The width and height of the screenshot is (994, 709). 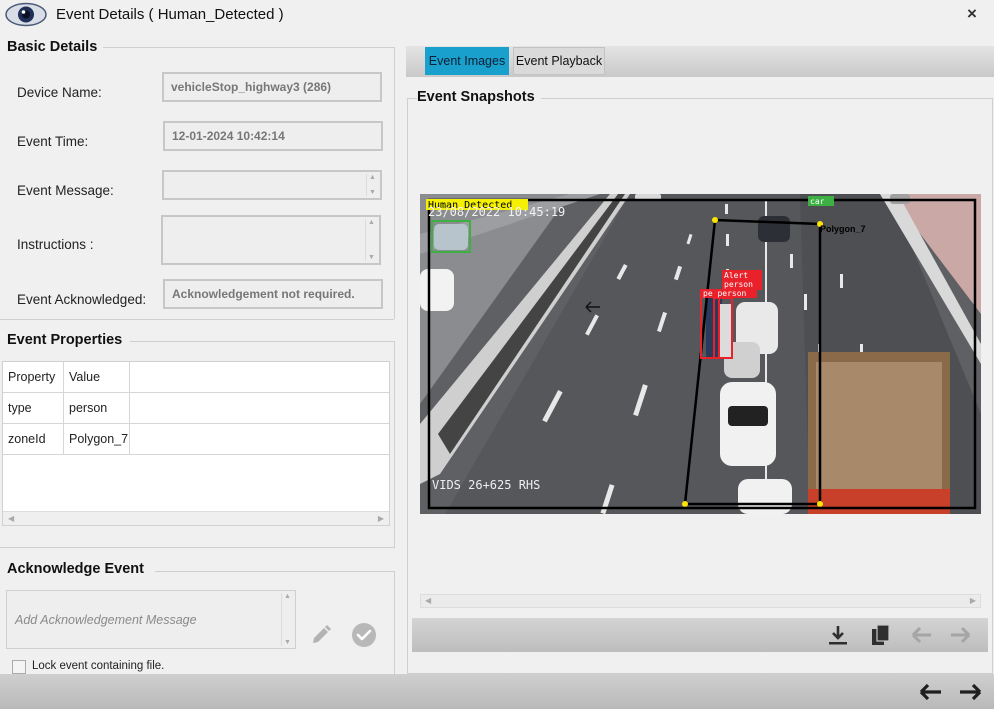 What do you see at coordinates (55, 244) in the screenshot?
I see `instructions-label: Instructions :` at bounding box center [55, 244].